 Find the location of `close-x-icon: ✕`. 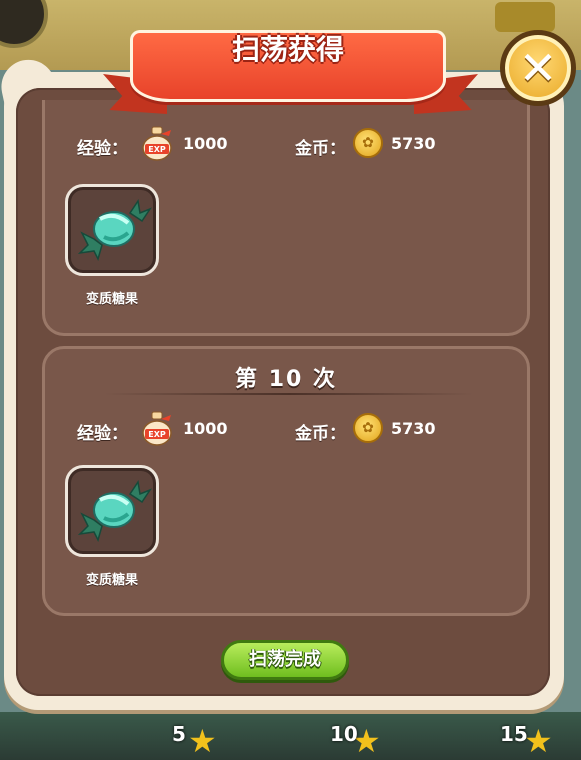

close-x-icon: ✕ is located at coordinates (538, 68).